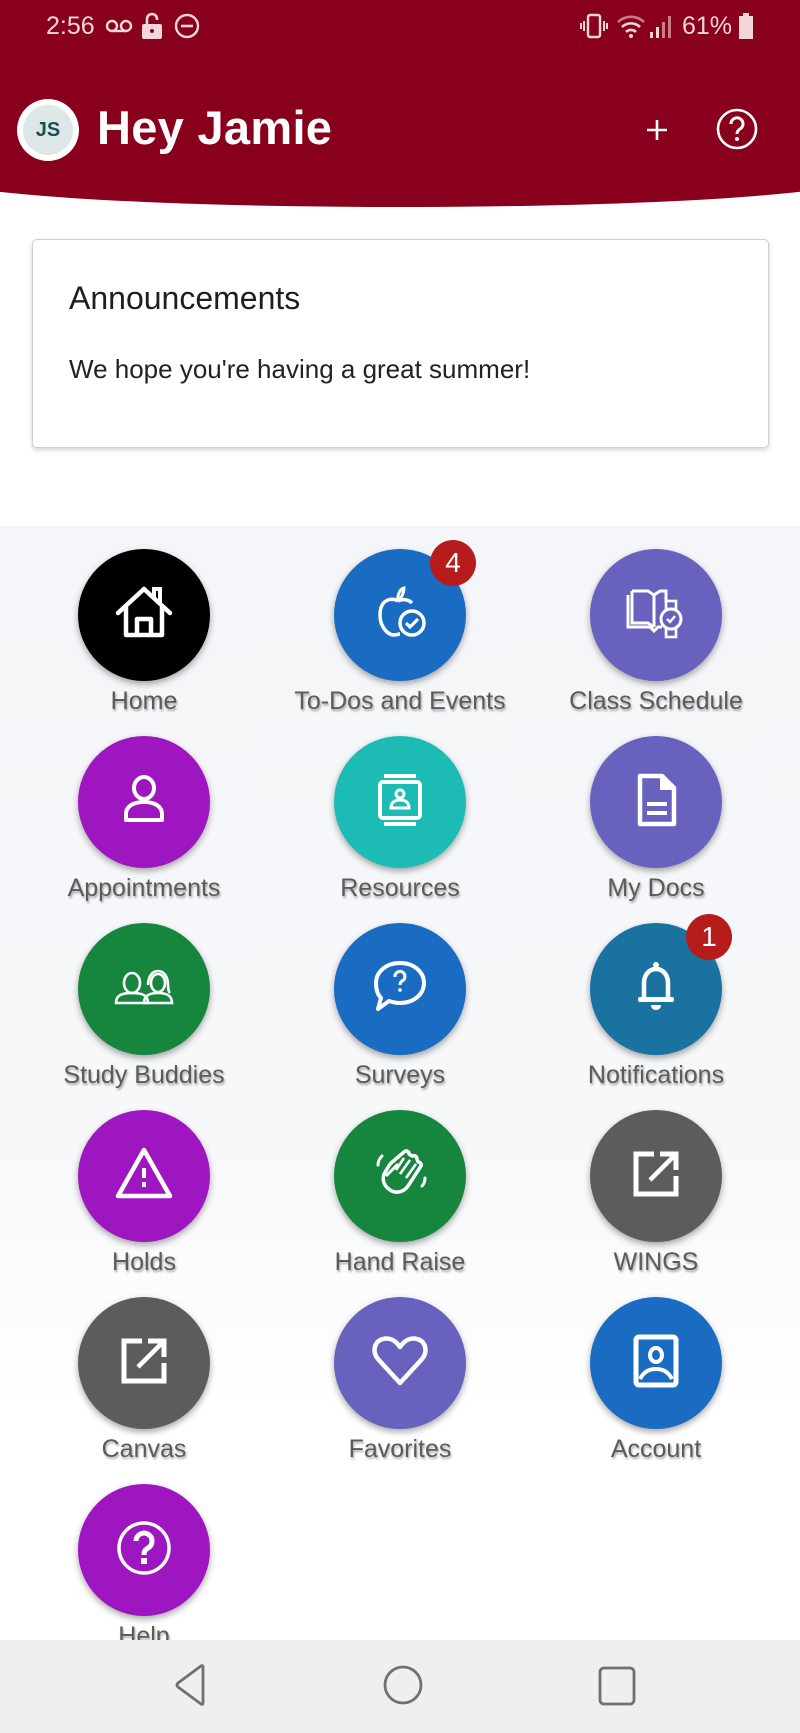  I want to click on tile-to-dos-and-events: 4 To-Dos and Events, so click(400, 620).